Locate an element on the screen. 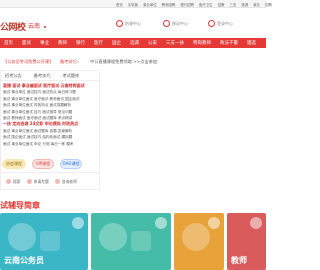  section-title: 试辅导简章 is located at coordinates (20, 205).